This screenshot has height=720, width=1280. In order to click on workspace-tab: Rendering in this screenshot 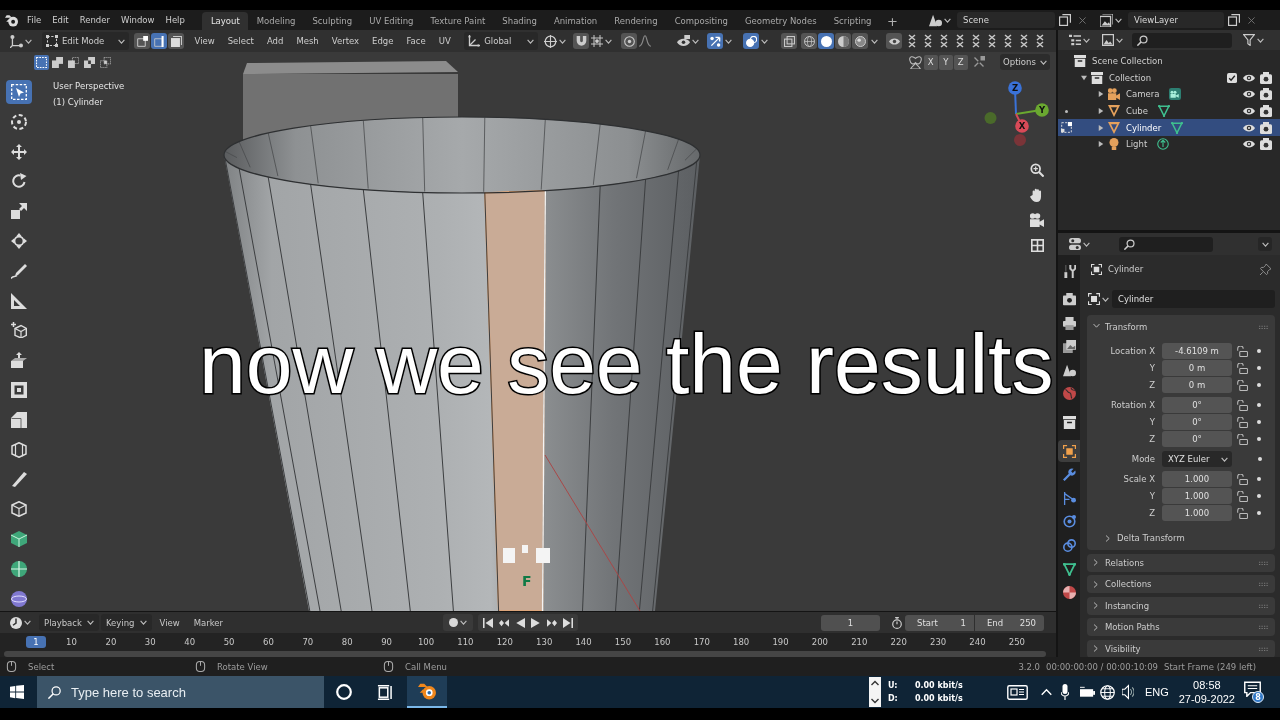, I will do `click(636, 21)`.